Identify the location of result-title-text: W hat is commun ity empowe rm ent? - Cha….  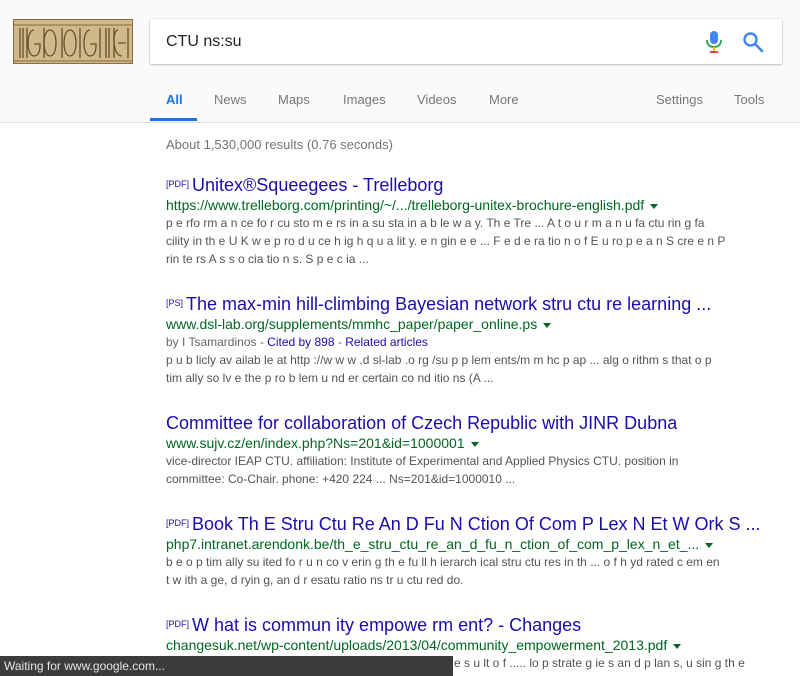
(386, 625).